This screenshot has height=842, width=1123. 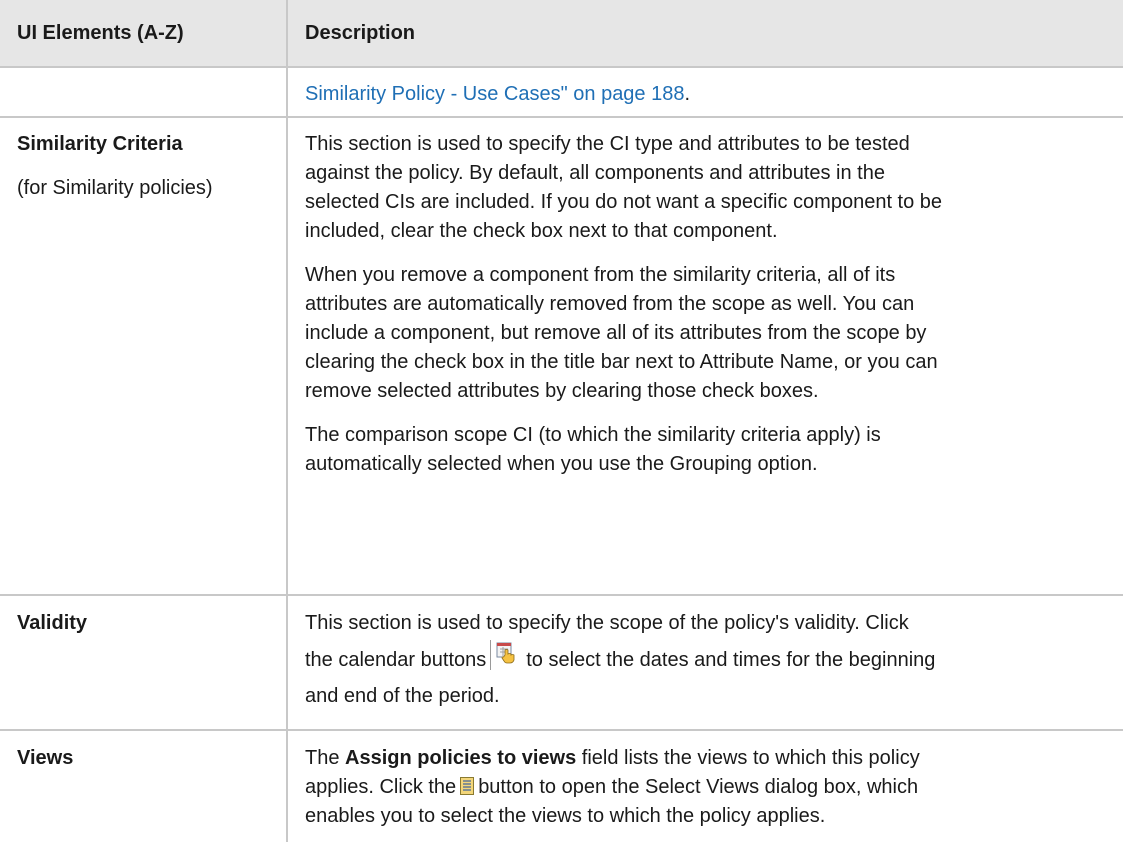 What do you see at coordinates (52, 623) in the screenshot?
I see `ui-element-name: Validity` at bounding box center [52, 623].